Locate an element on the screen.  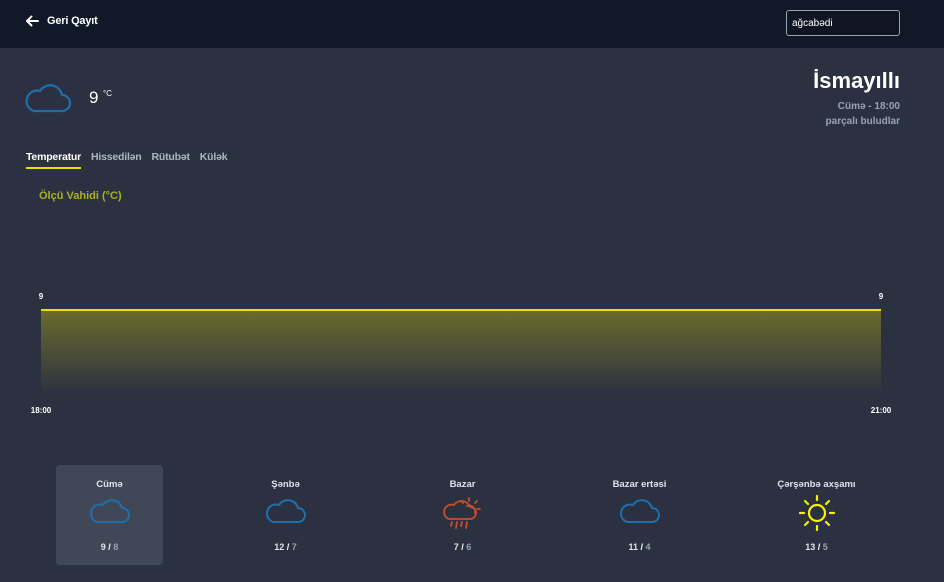
current-datetime: Cümə - 18:00 is located at coordinates (868, 106).